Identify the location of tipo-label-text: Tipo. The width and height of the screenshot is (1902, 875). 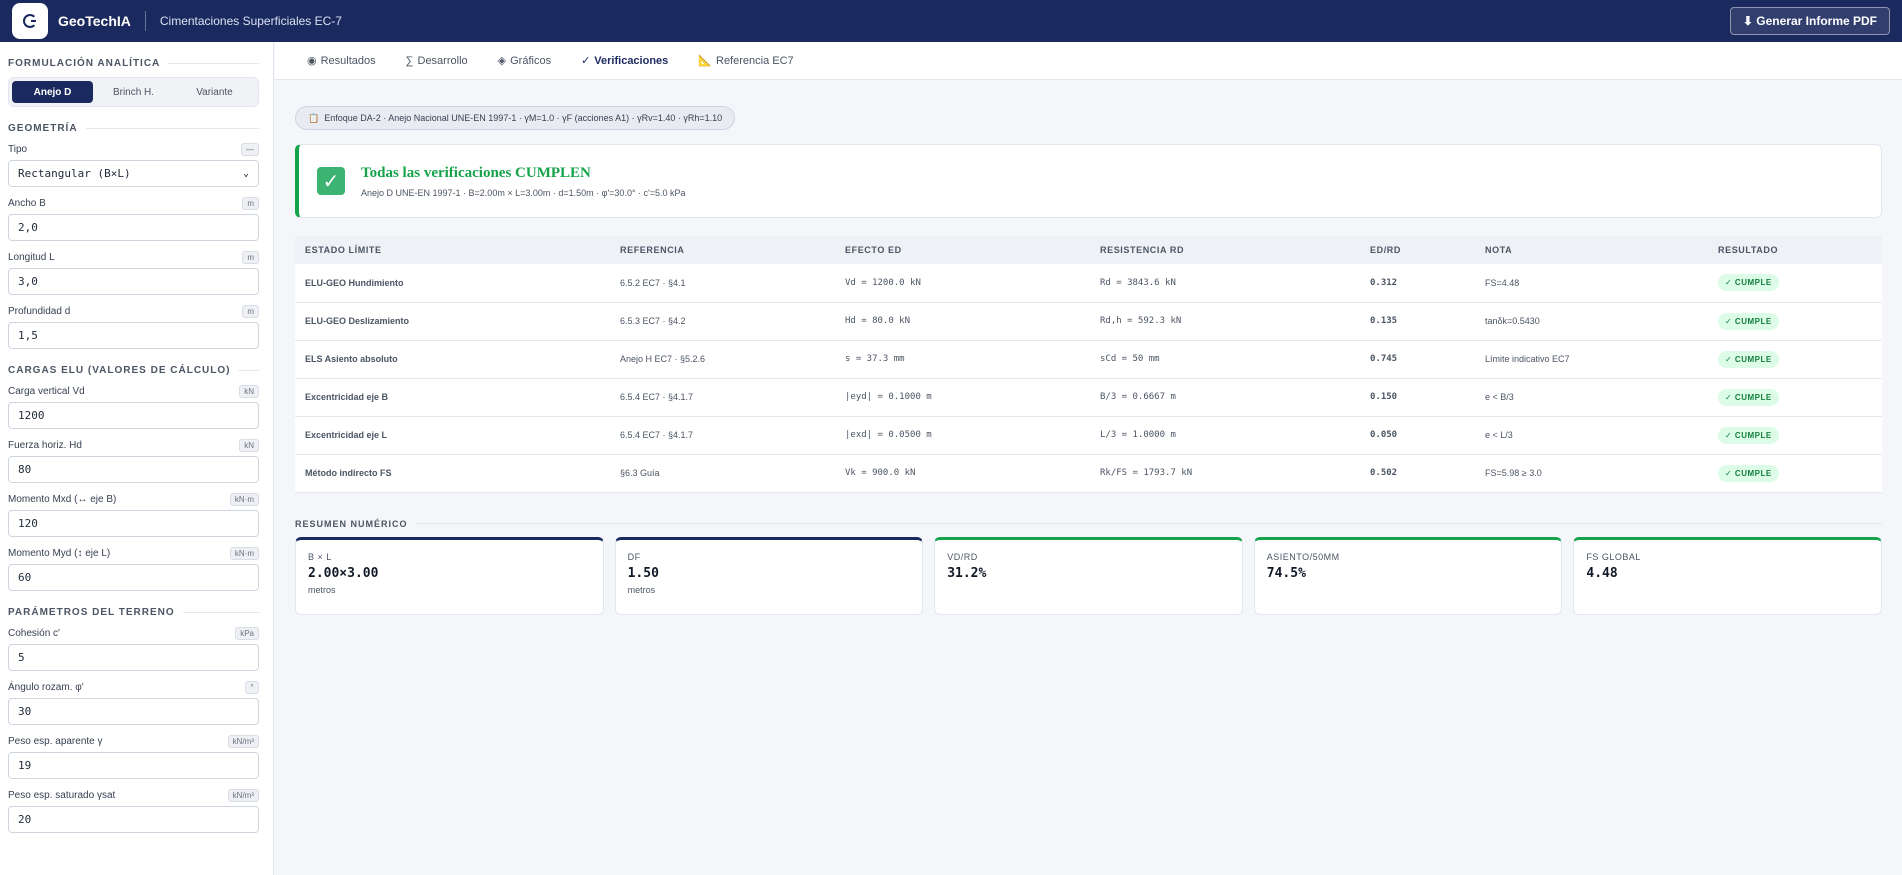
(18, 149).